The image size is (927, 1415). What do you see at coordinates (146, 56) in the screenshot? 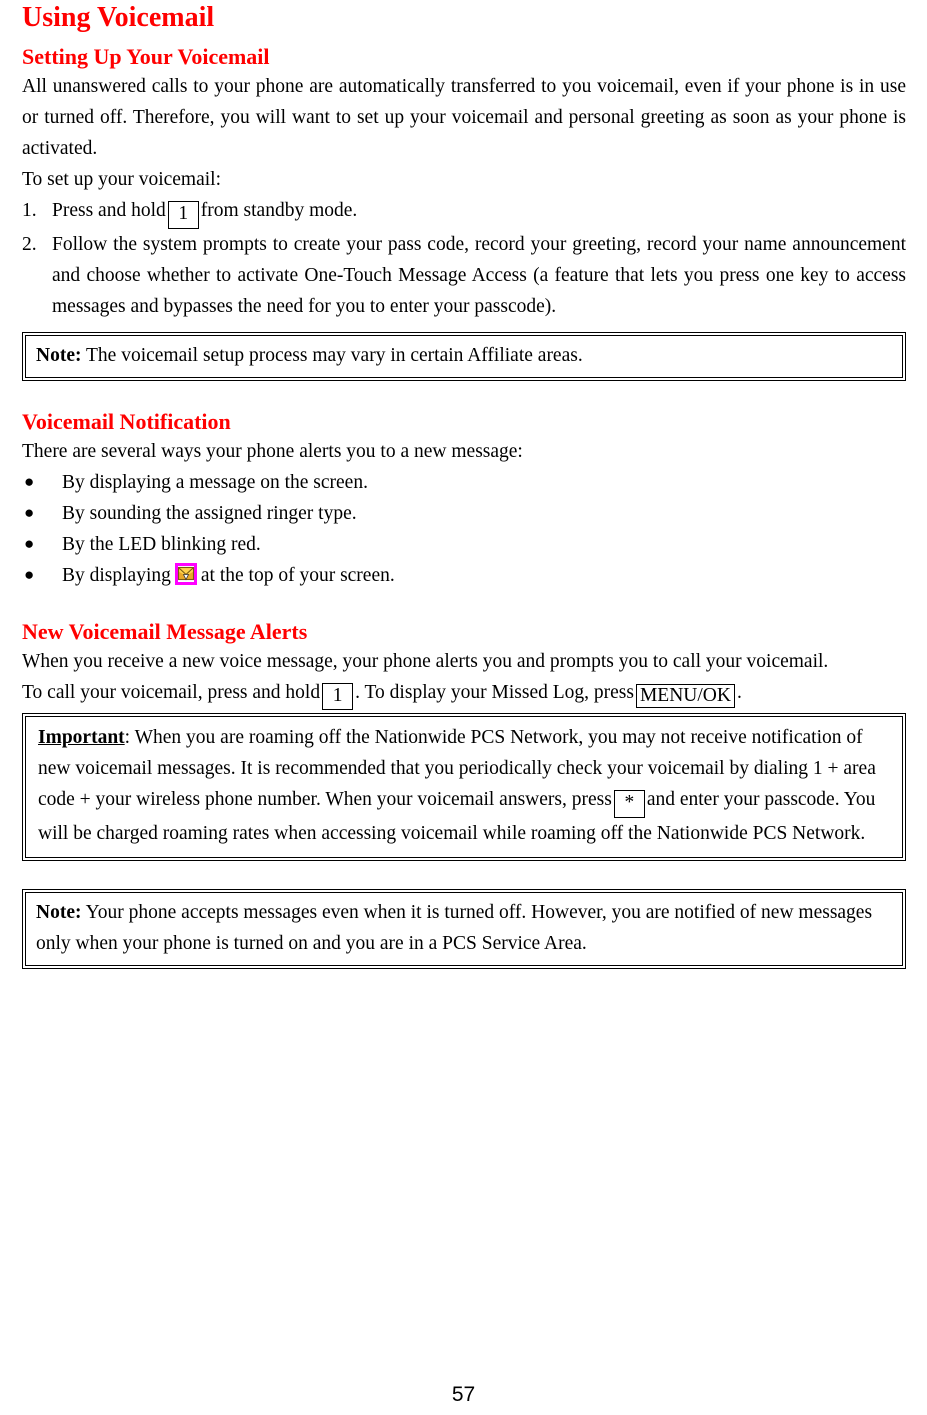
I see `section-heading-setup: Setting Up Your Voicemail` at bounding box center [146, 56].